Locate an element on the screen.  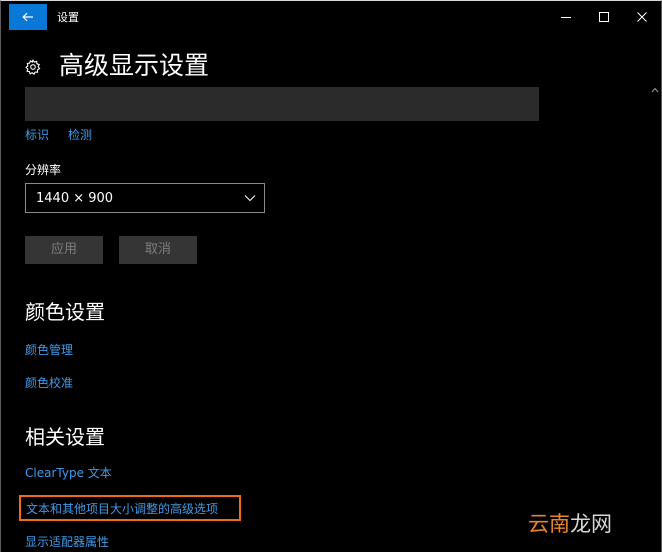
chevron-down-icon is located at coordinates (250, 198).